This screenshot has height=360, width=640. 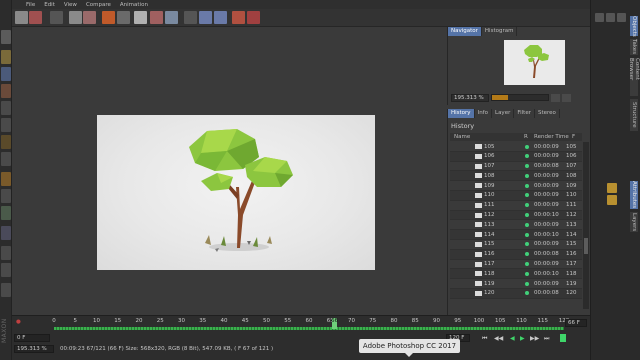 I want to click on zoom-out-icon, so click(x=555, y=97).